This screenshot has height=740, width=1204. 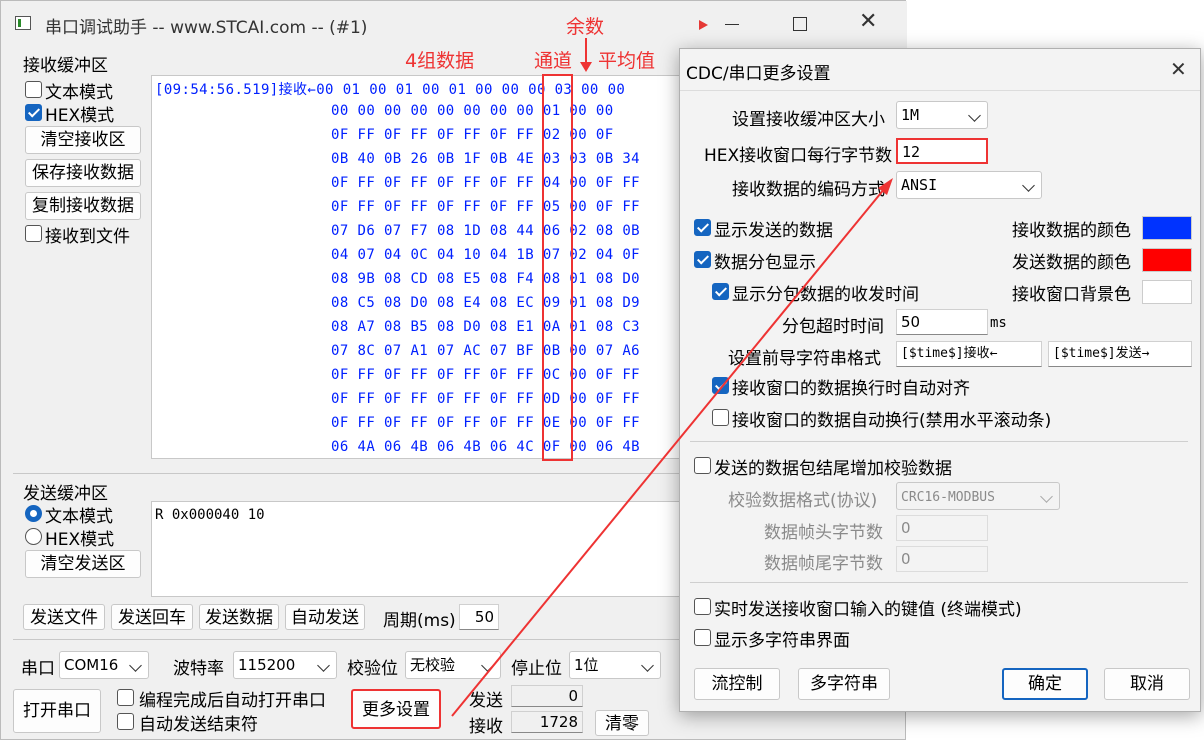 What do you see at coordinates (720, 417) in the screenshot?
I see `auto-wrap-checkbox` at bounding box center [720, 417].